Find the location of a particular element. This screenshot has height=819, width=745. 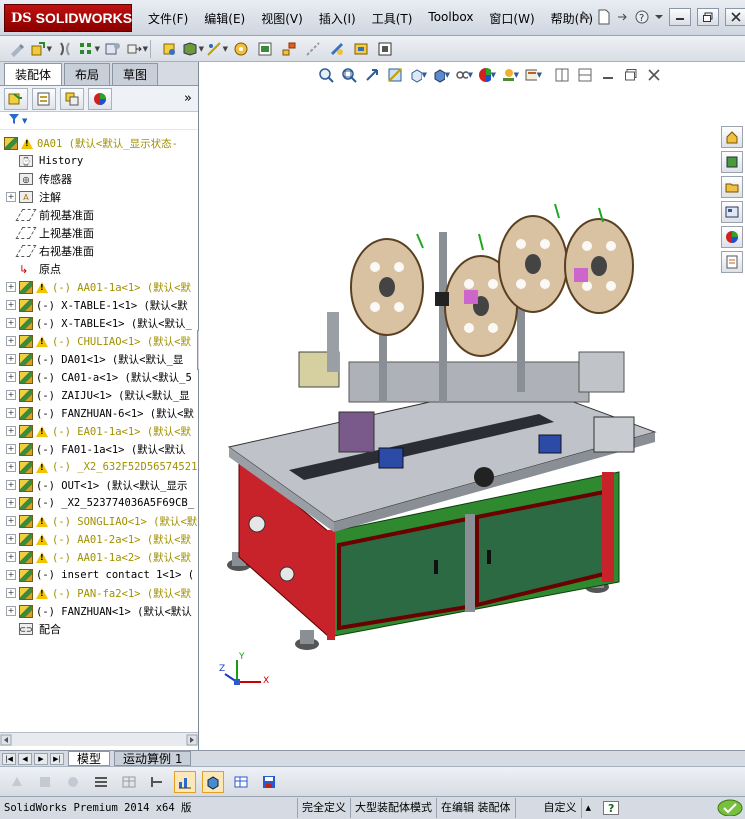

status-units-custom: 自定义 is located at coordinates (549, 808).